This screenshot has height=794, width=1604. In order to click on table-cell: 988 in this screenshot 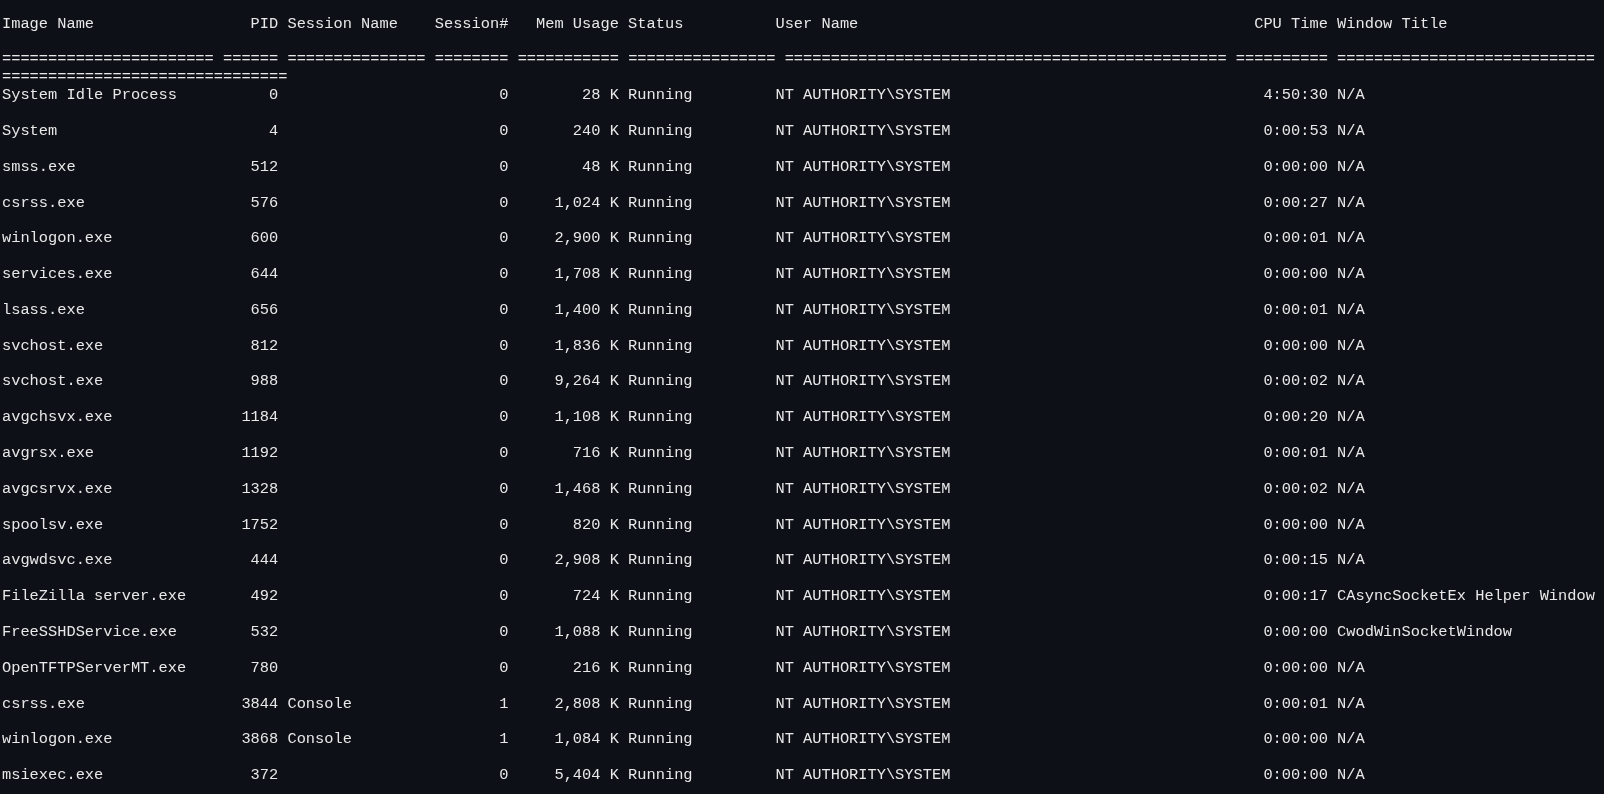, I will do `click(264, 381)`.